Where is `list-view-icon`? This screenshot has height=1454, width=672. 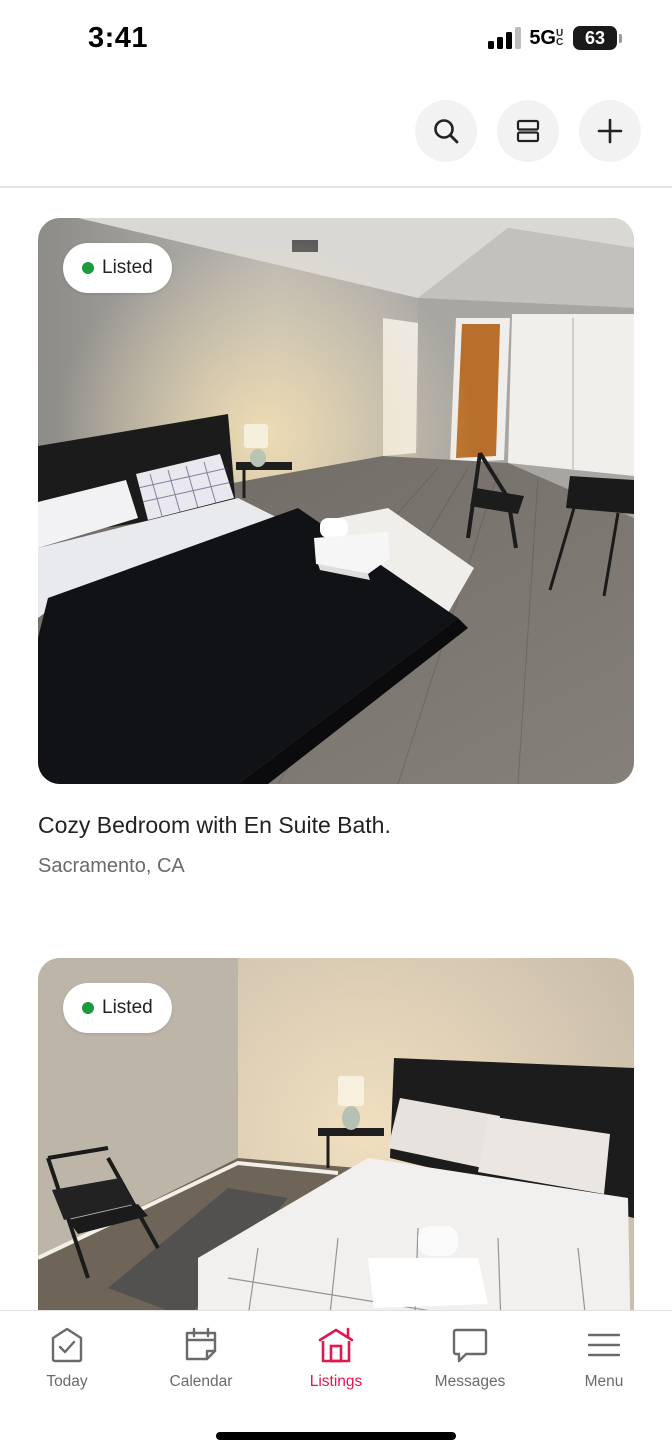 list-view-icon is located at coordinates (528, 131).